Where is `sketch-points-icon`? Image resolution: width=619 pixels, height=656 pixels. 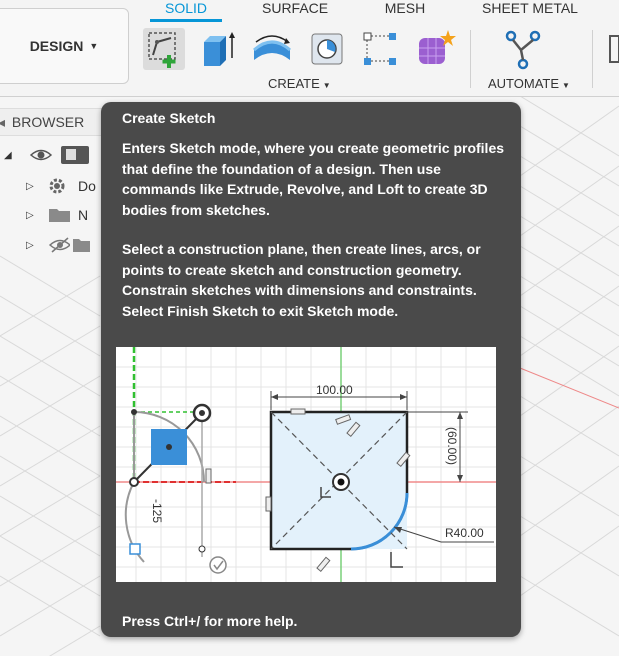 sketch-points-icon is located at coordinates (379, 48).